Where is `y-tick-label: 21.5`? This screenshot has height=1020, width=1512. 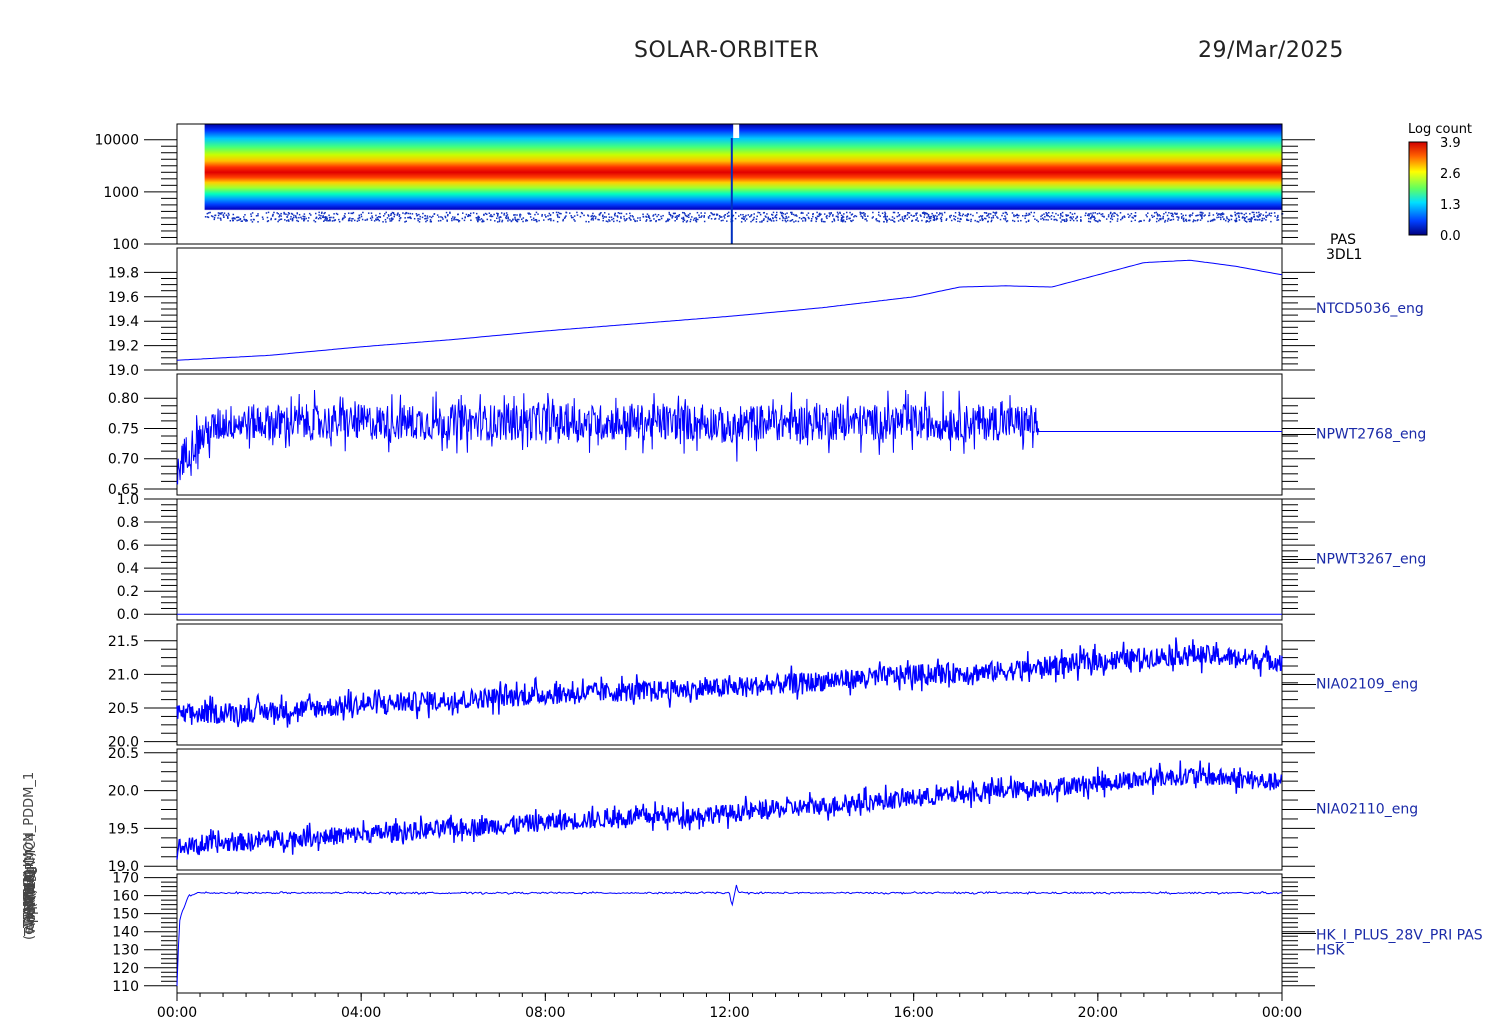 y-tick-label: 21.5 is located at coordinates (123, 642).